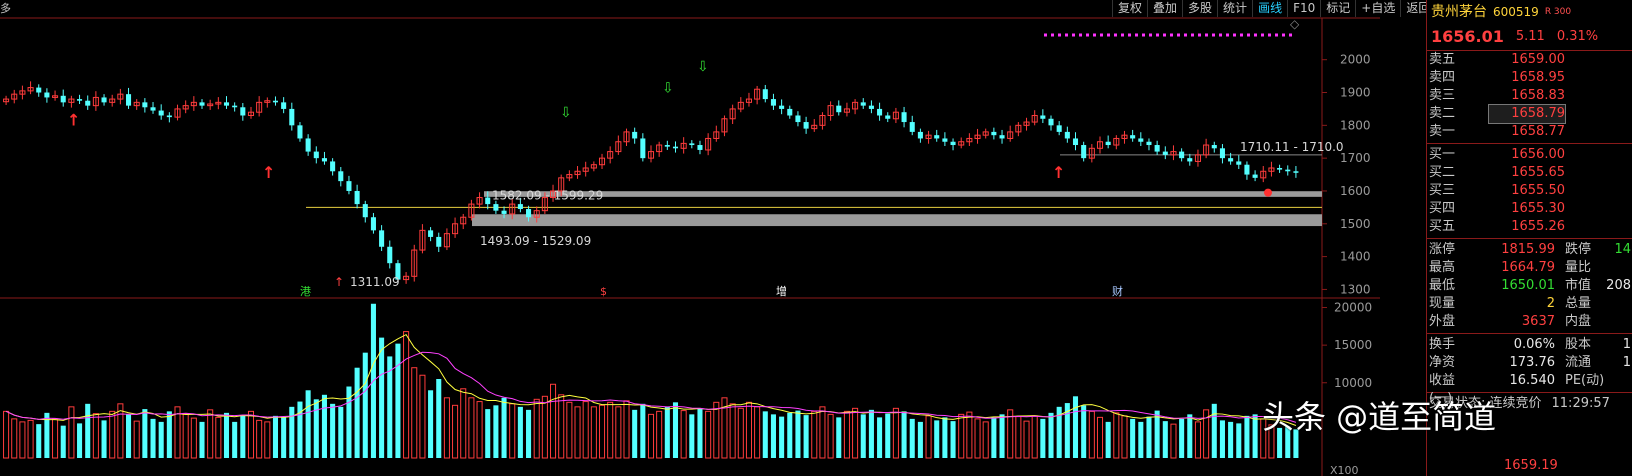  I want to click on order-book-row: 卖五 1659.00, so click(1529, 60).